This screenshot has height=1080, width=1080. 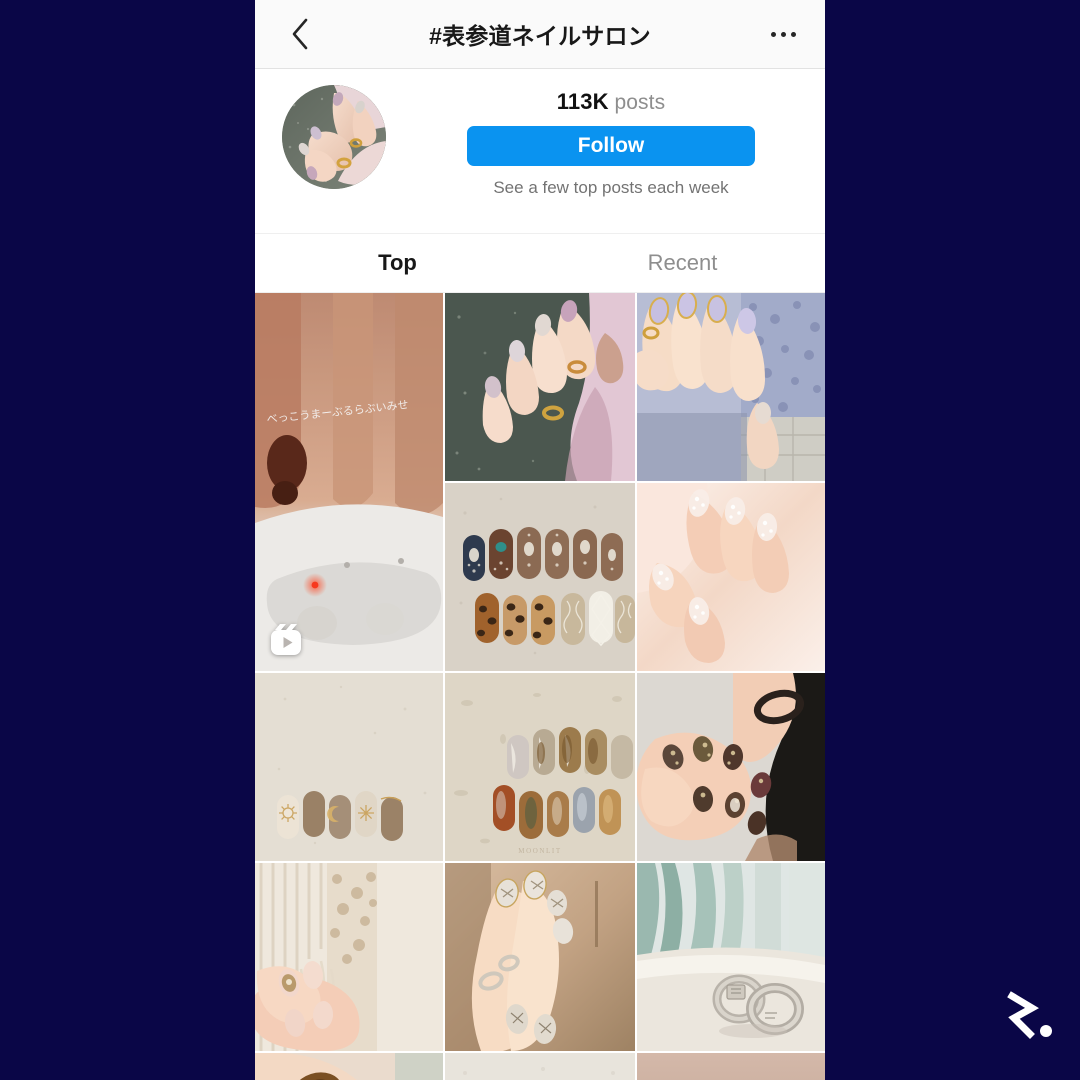 I want to click on more-options-button, so click(x=783, y=34).